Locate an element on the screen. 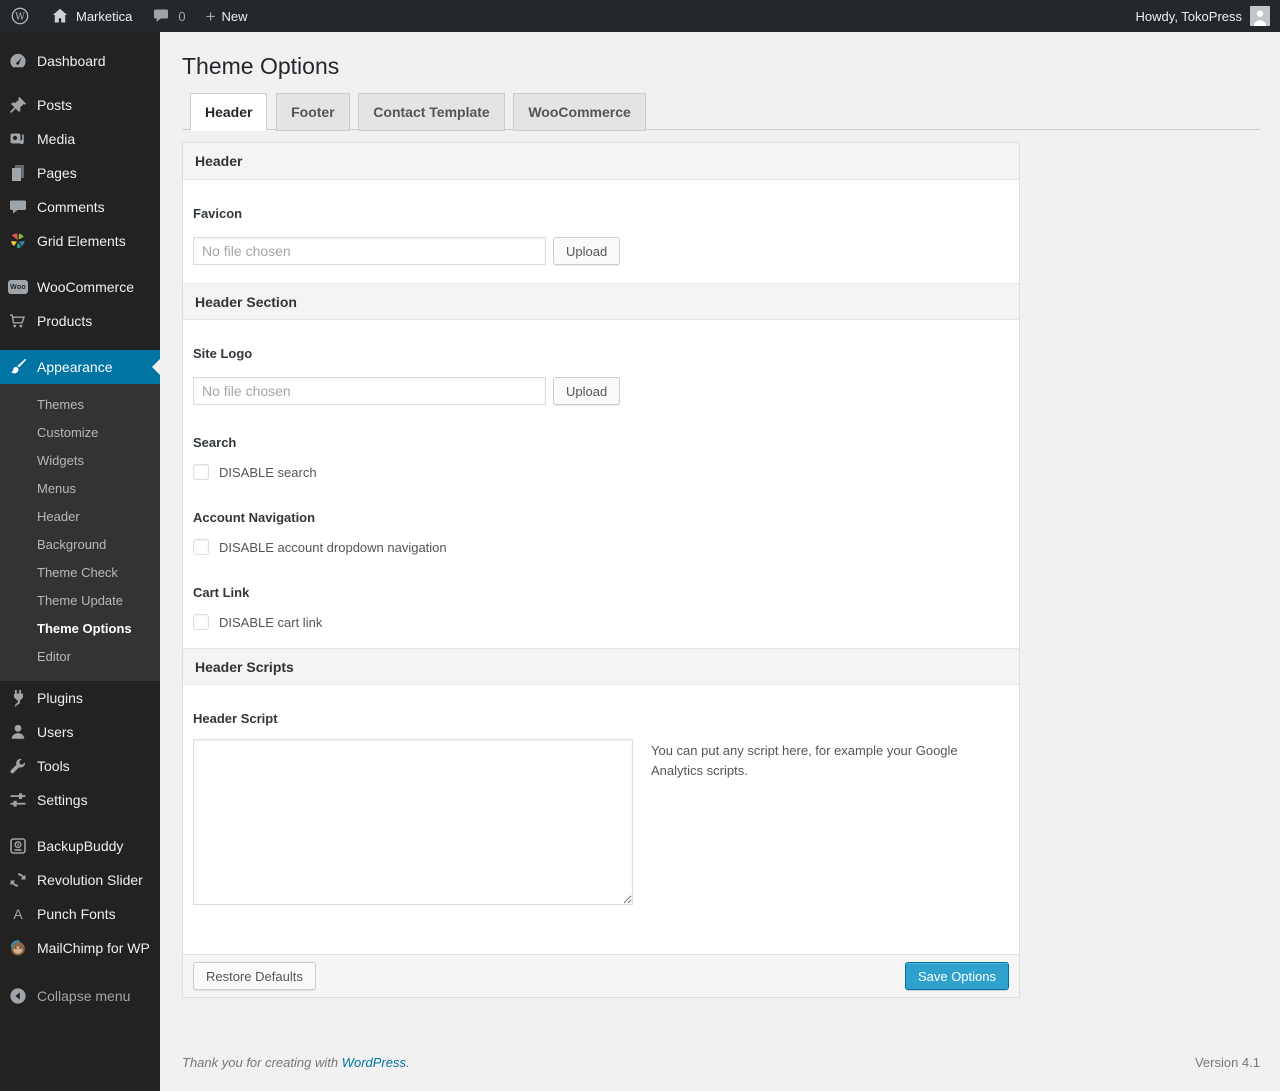 Image resolution: width=1280 pixels, height=1091 pixels. sidebar-item-comments: Comments is located at coordinates (80, 207).